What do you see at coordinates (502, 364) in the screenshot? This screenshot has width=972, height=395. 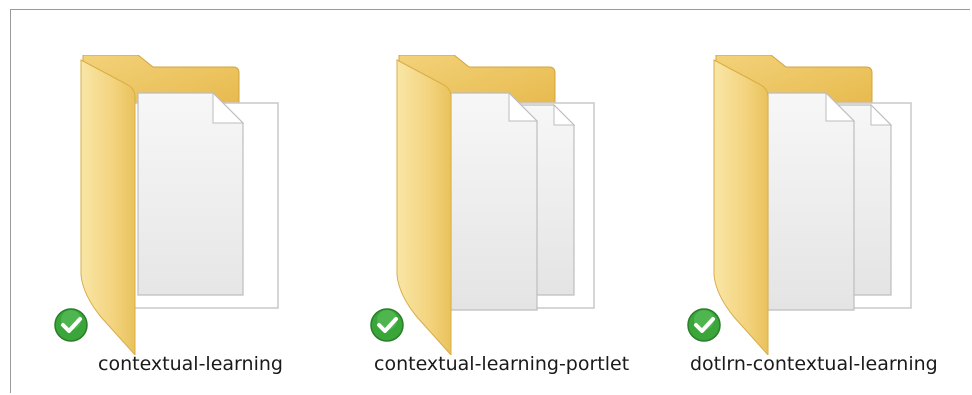 I see `folder-label: contextual-learning-portlet` at bounding box center [502, 364].